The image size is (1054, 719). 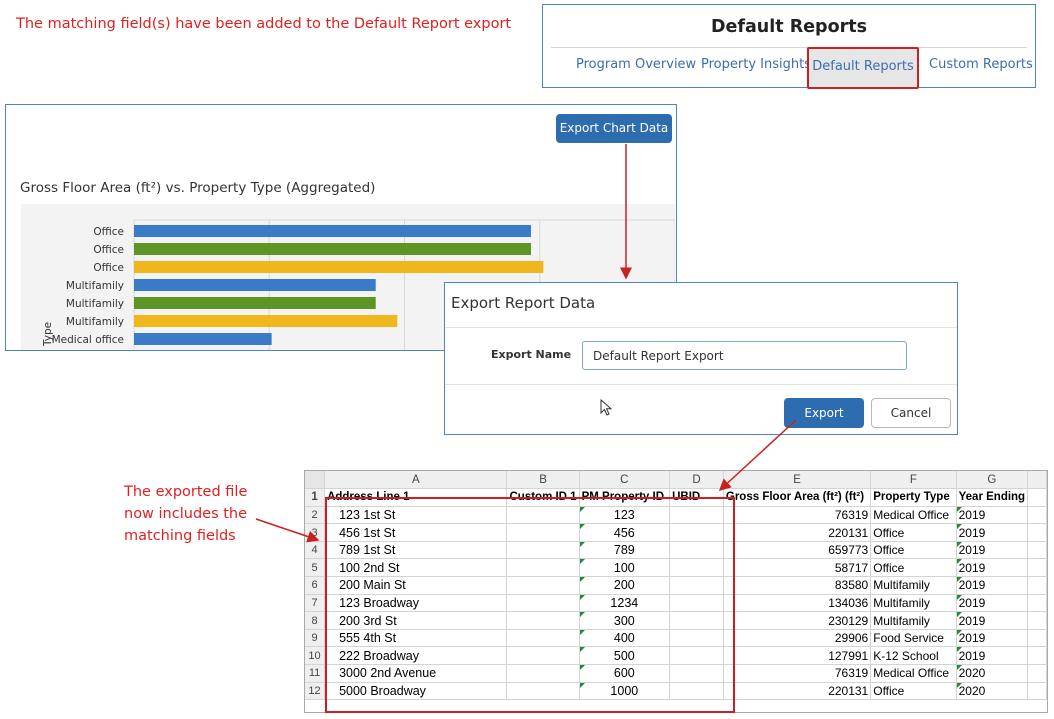 I want to click on address-cell: 555 4th St, so click(x=416, y=638).